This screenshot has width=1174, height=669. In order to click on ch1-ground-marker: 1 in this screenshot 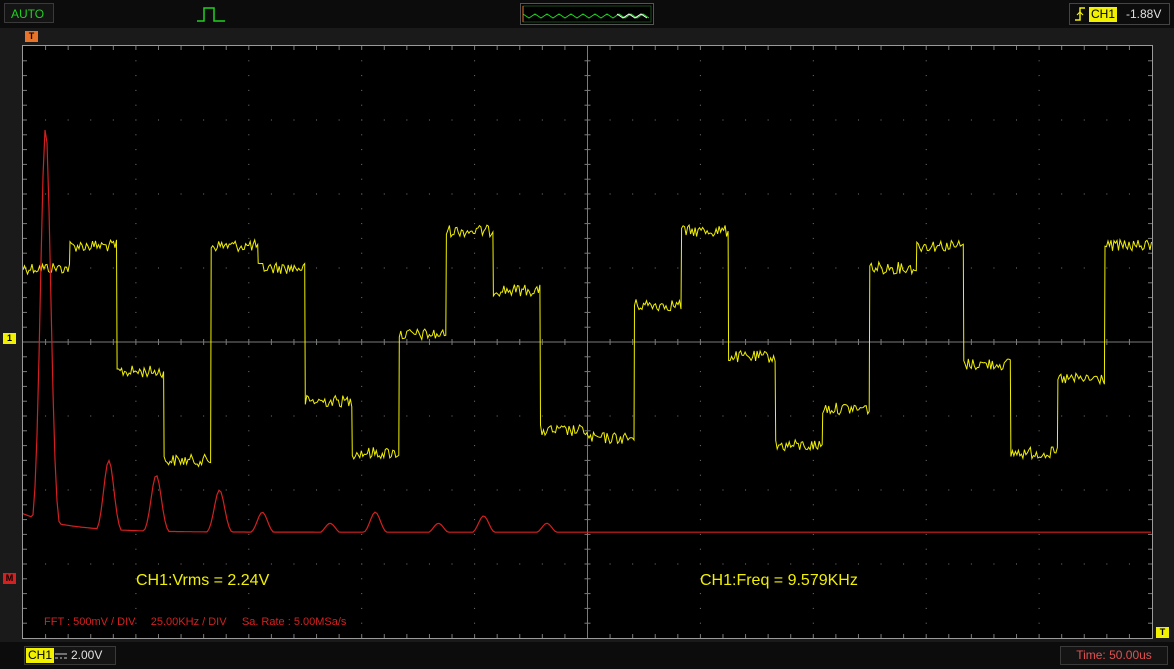, I will do `click(9, 338)`.